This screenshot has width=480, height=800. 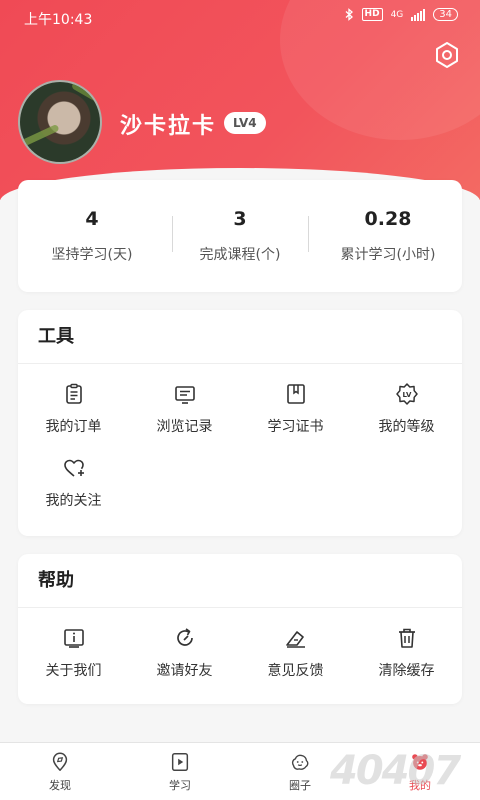 What do you see at coordinates (73, 427) in the screenshot?
I see `tool-label: 我的订单` at bounding box center [73, 427].